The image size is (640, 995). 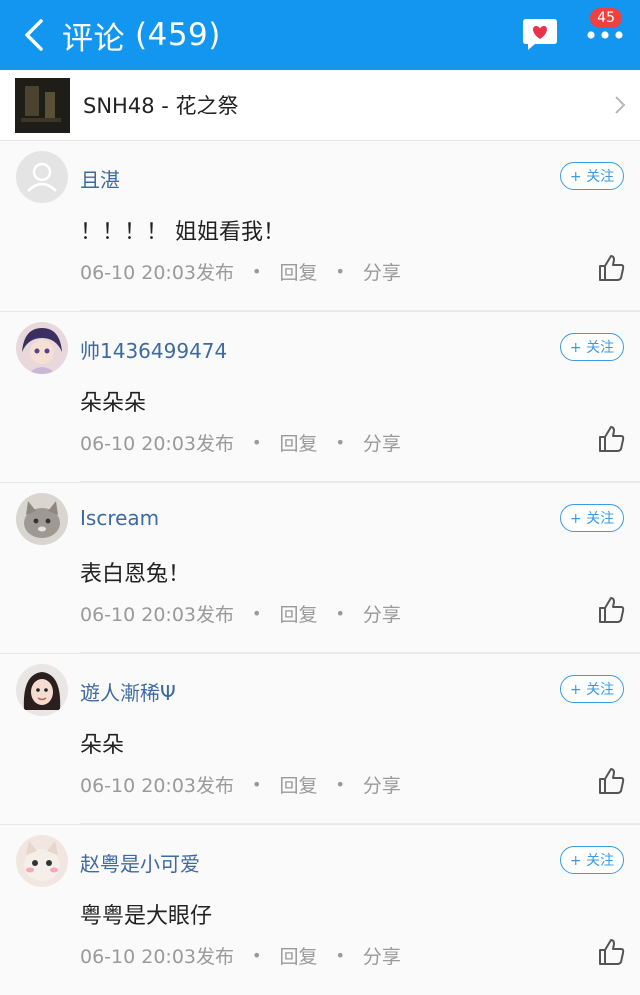 What do you see at coordinates (146, 916) in the screenshot?
I see `comment-text: 粤粤是大眼仔` at bounding box center [146, 916].